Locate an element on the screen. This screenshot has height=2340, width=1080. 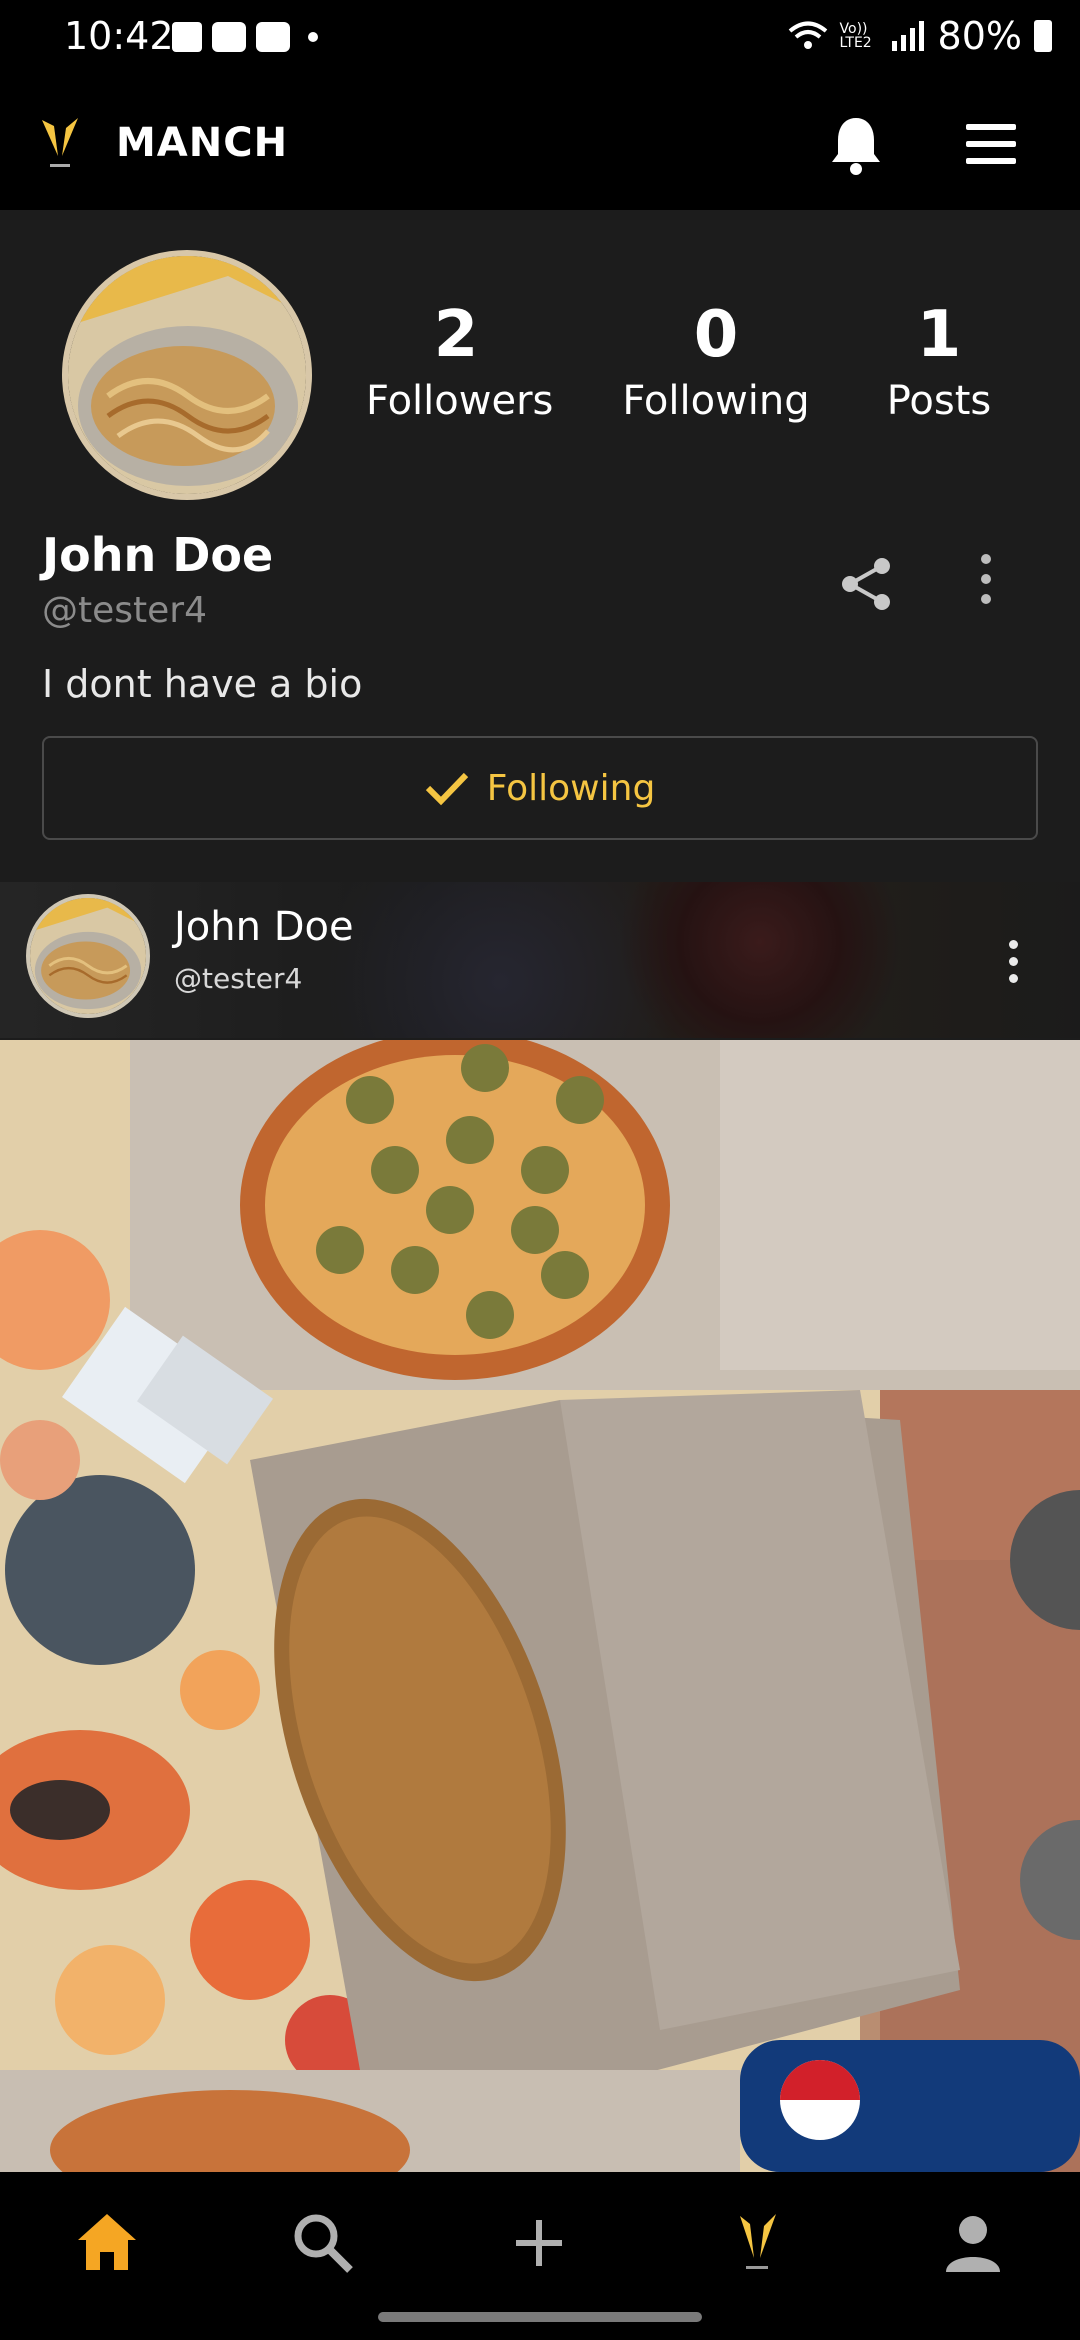
following-button-label: Following is located at coordinates (571, 788).